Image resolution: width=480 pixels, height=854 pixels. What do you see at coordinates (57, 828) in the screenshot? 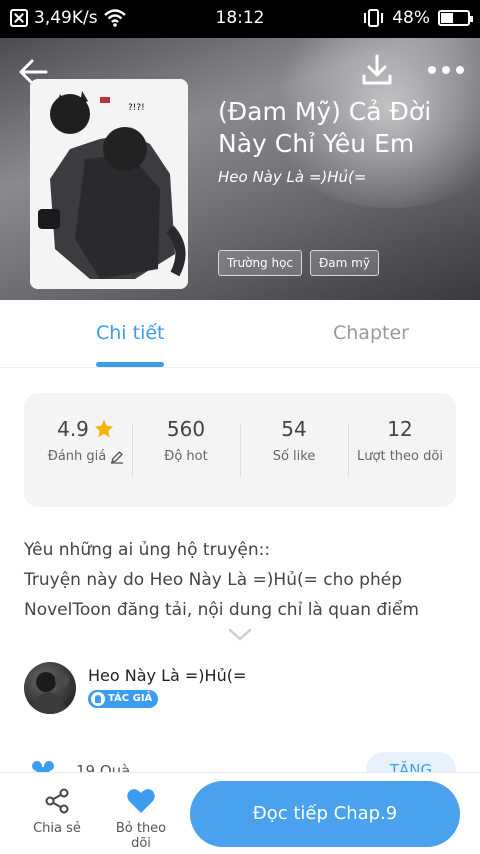
I see `share-label: Chia sẻ` at bounding box center [57, 828].